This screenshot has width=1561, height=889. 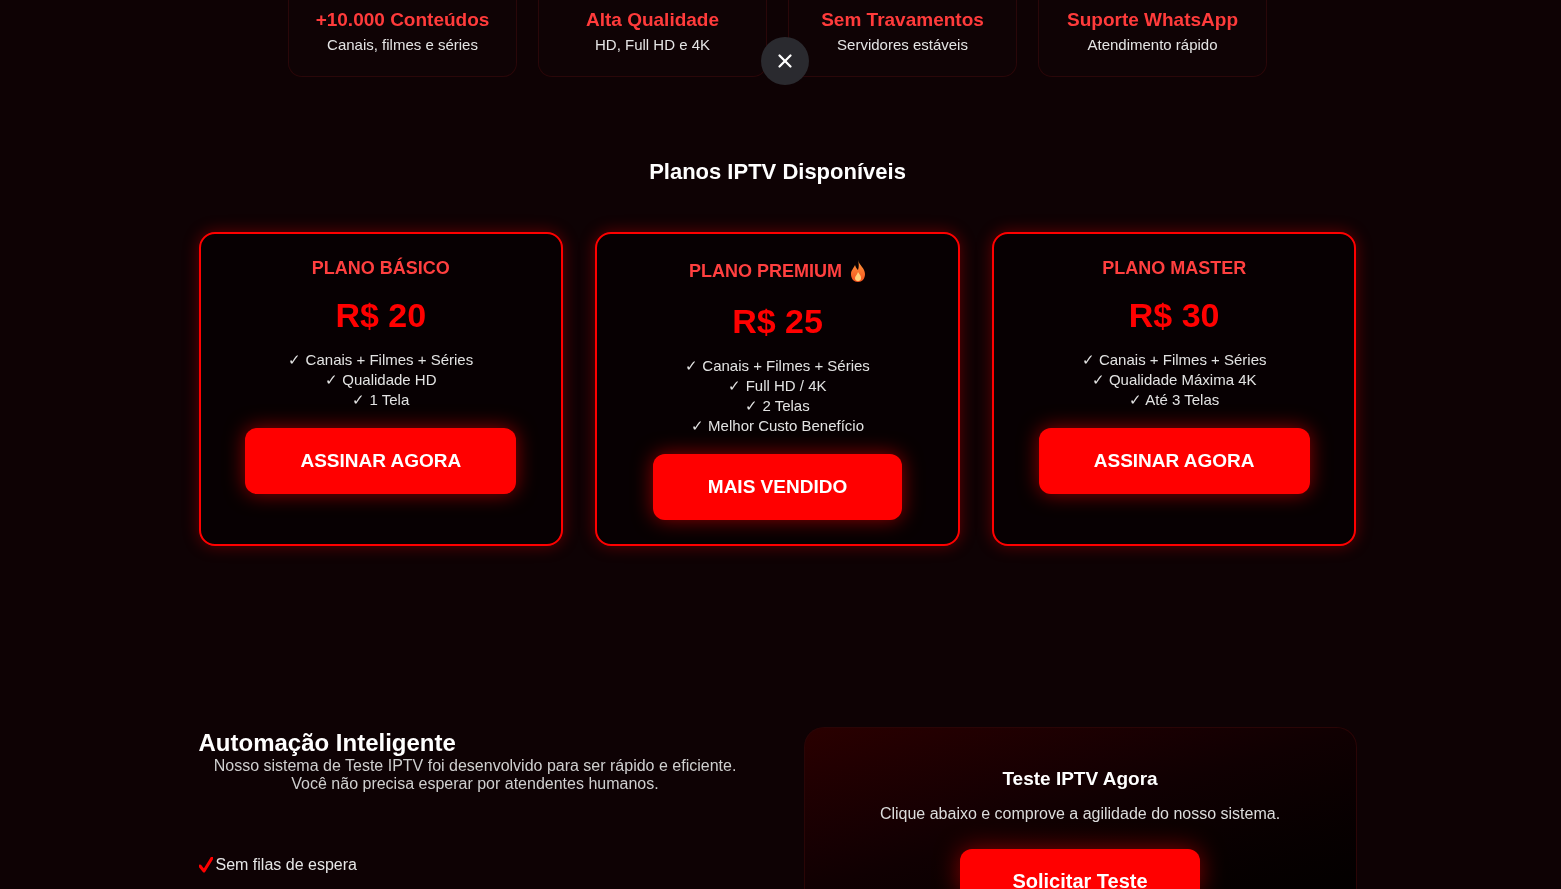 I want to click on feature-subtitle: HD, Full HD e 4K, so click(x=652, y=45).